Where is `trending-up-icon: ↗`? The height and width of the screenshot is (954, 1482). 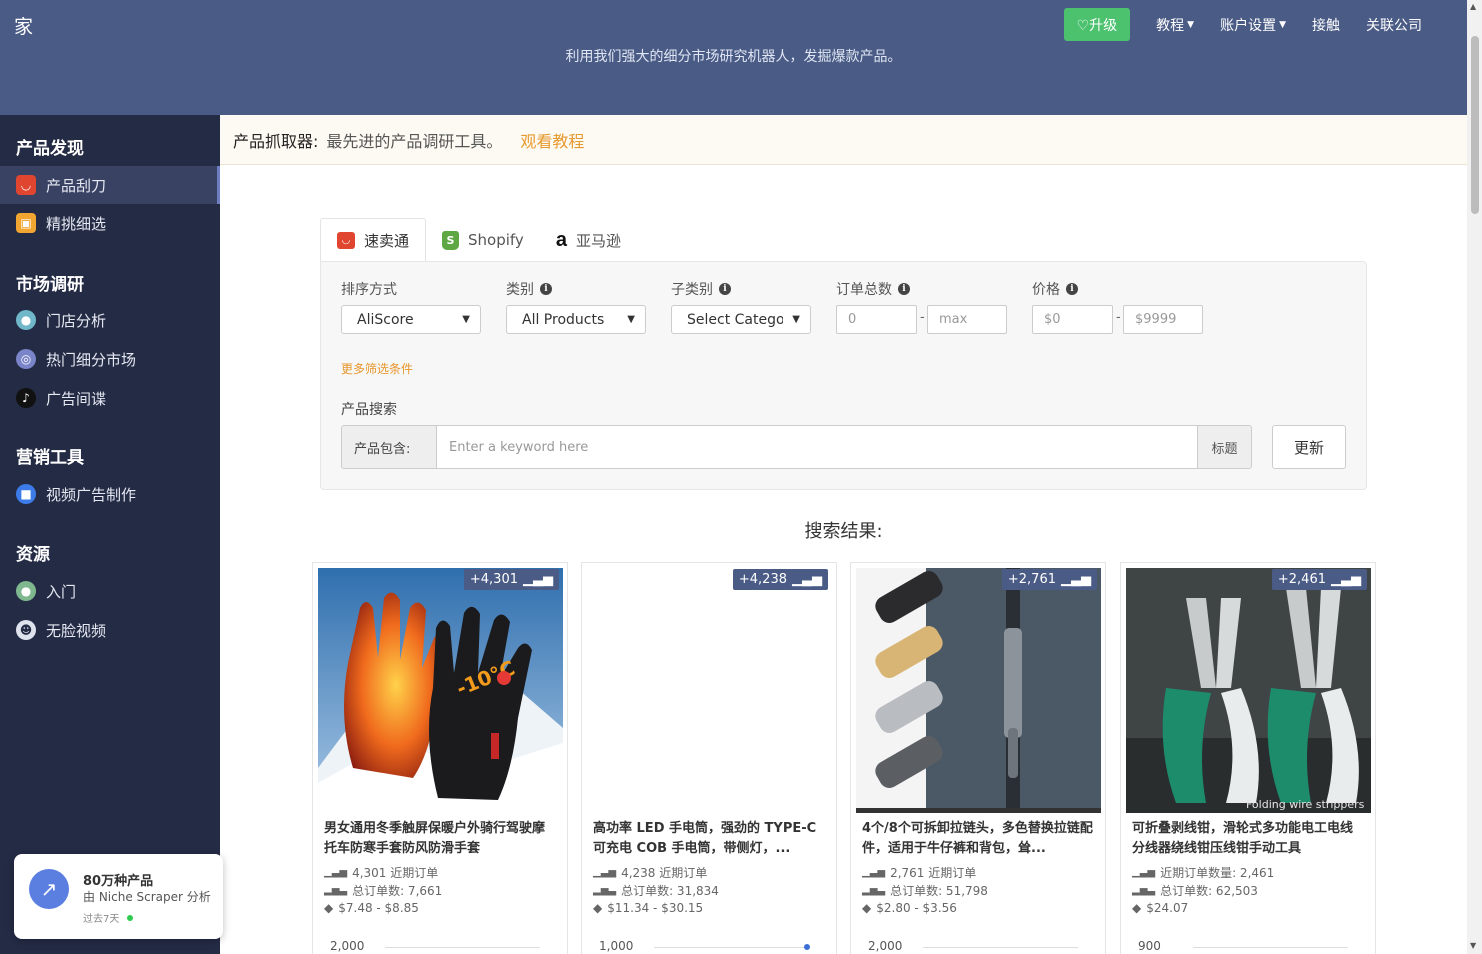 trending-up-icon: ↗ is located at coordinates (49, 889).